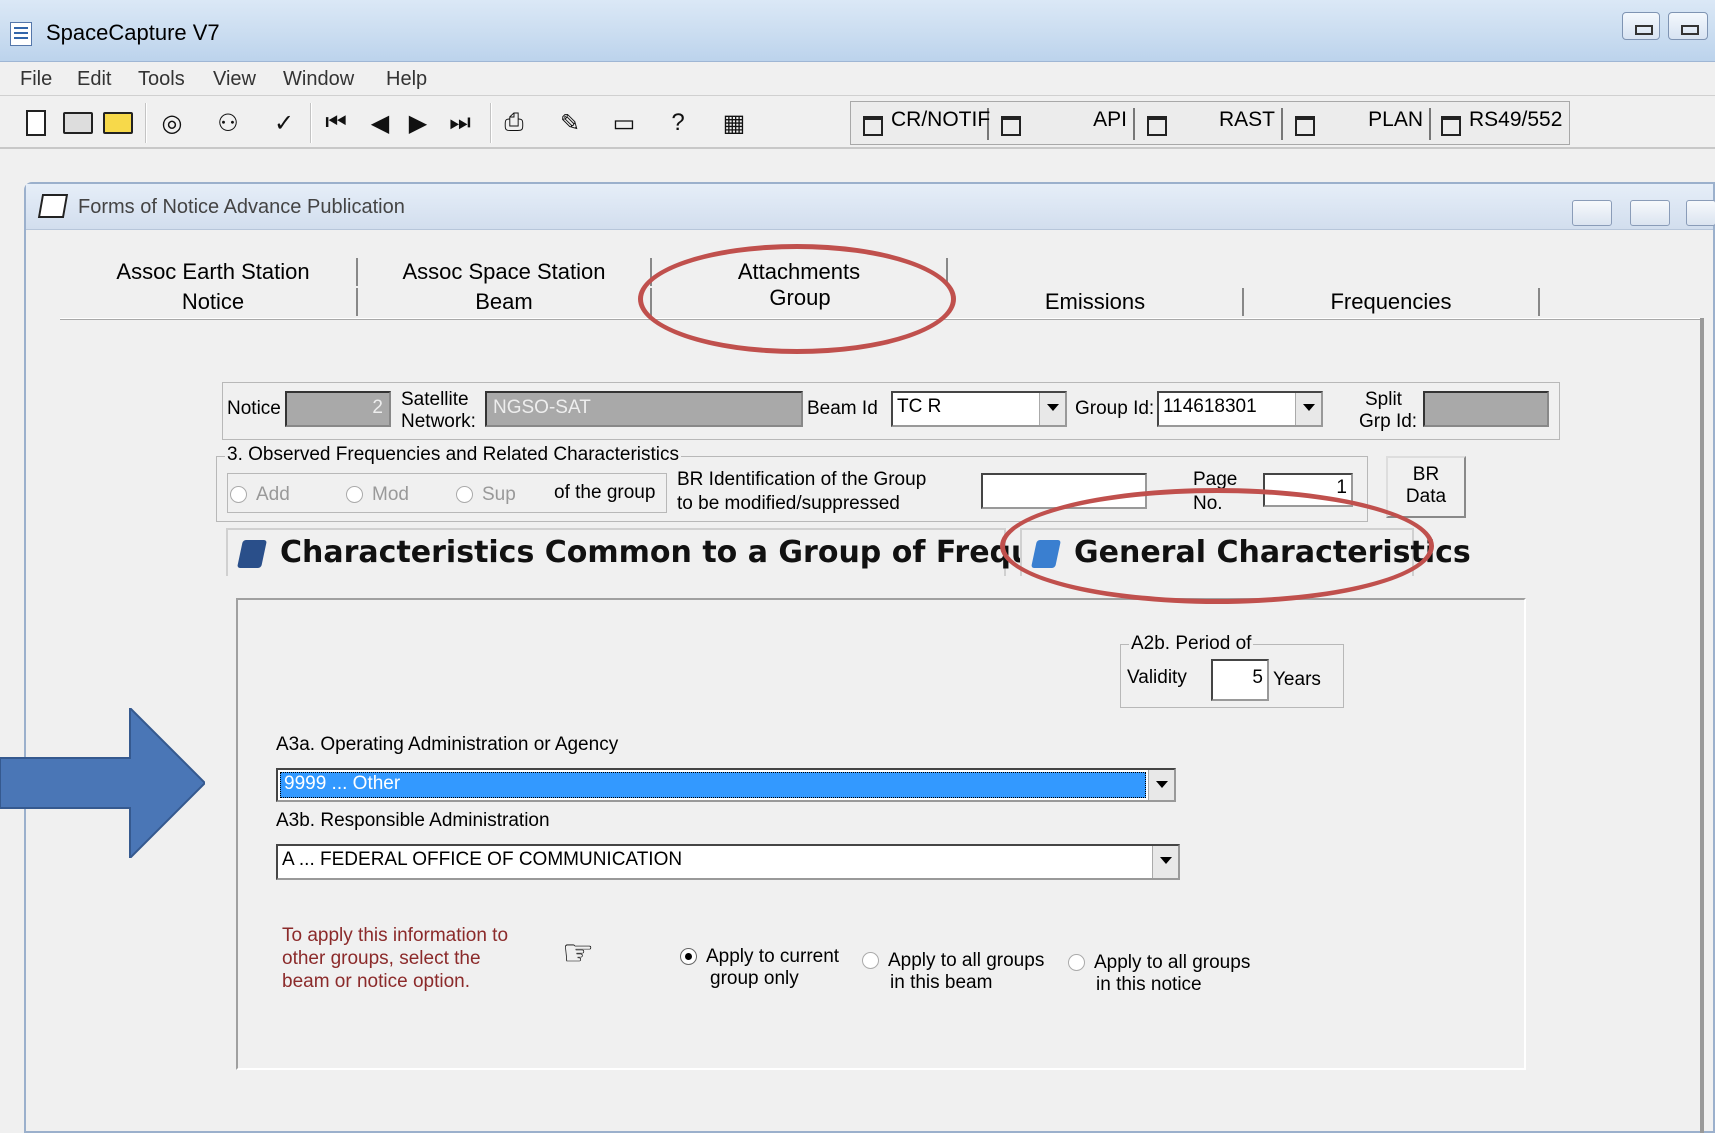  Describe the element at coordinates (919, 406) in the screenshot. I see `beam-id-value: TC R` at that location.